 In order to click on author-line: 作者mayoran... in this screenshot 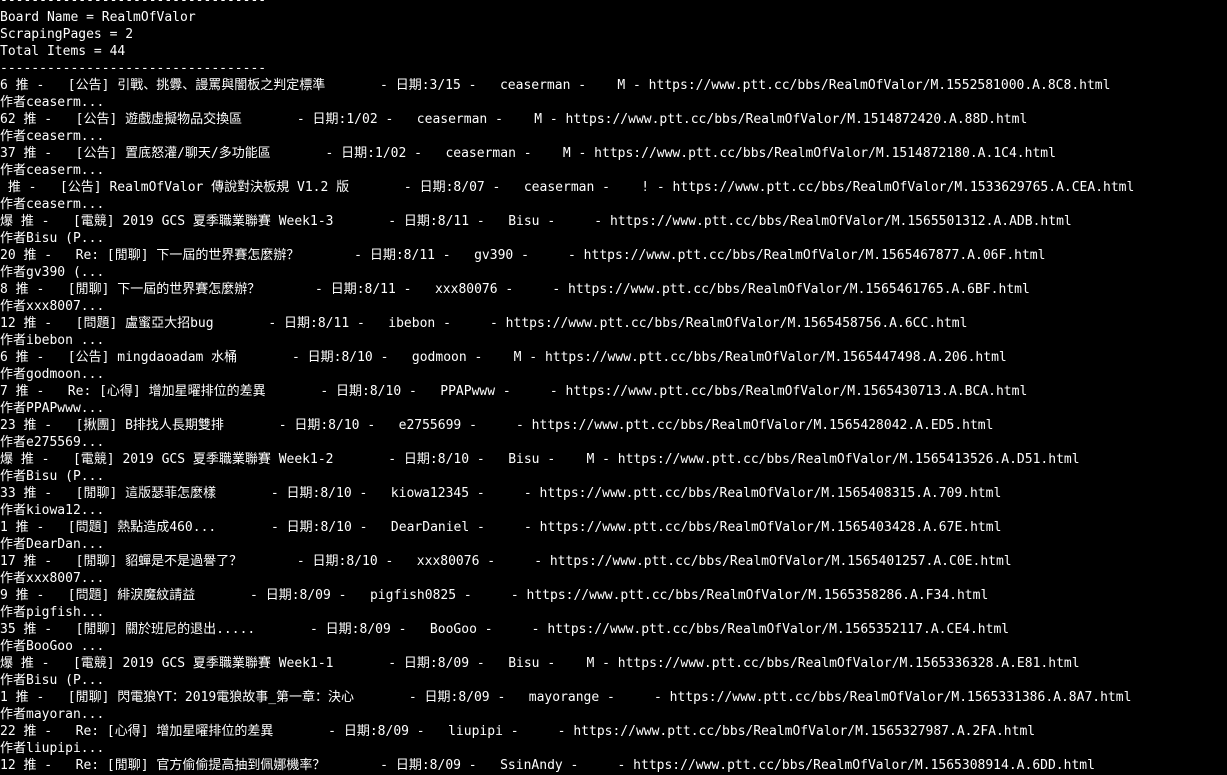, I will do `click(52, 714)`.